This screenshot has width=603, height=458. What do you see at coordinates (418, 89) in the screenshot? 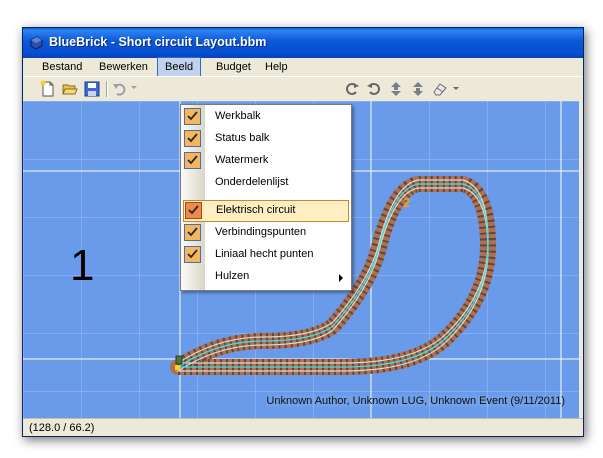
I see `bring-to-front-icon` at bounding box center [418, 89].